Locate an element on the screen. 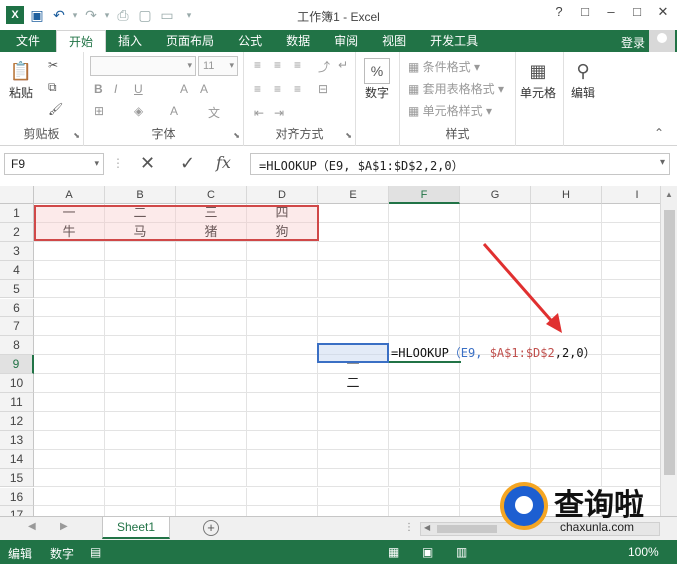 The height and width of the screenshot is (564, 677). cell-d7 is located at coordinates (282, 327).